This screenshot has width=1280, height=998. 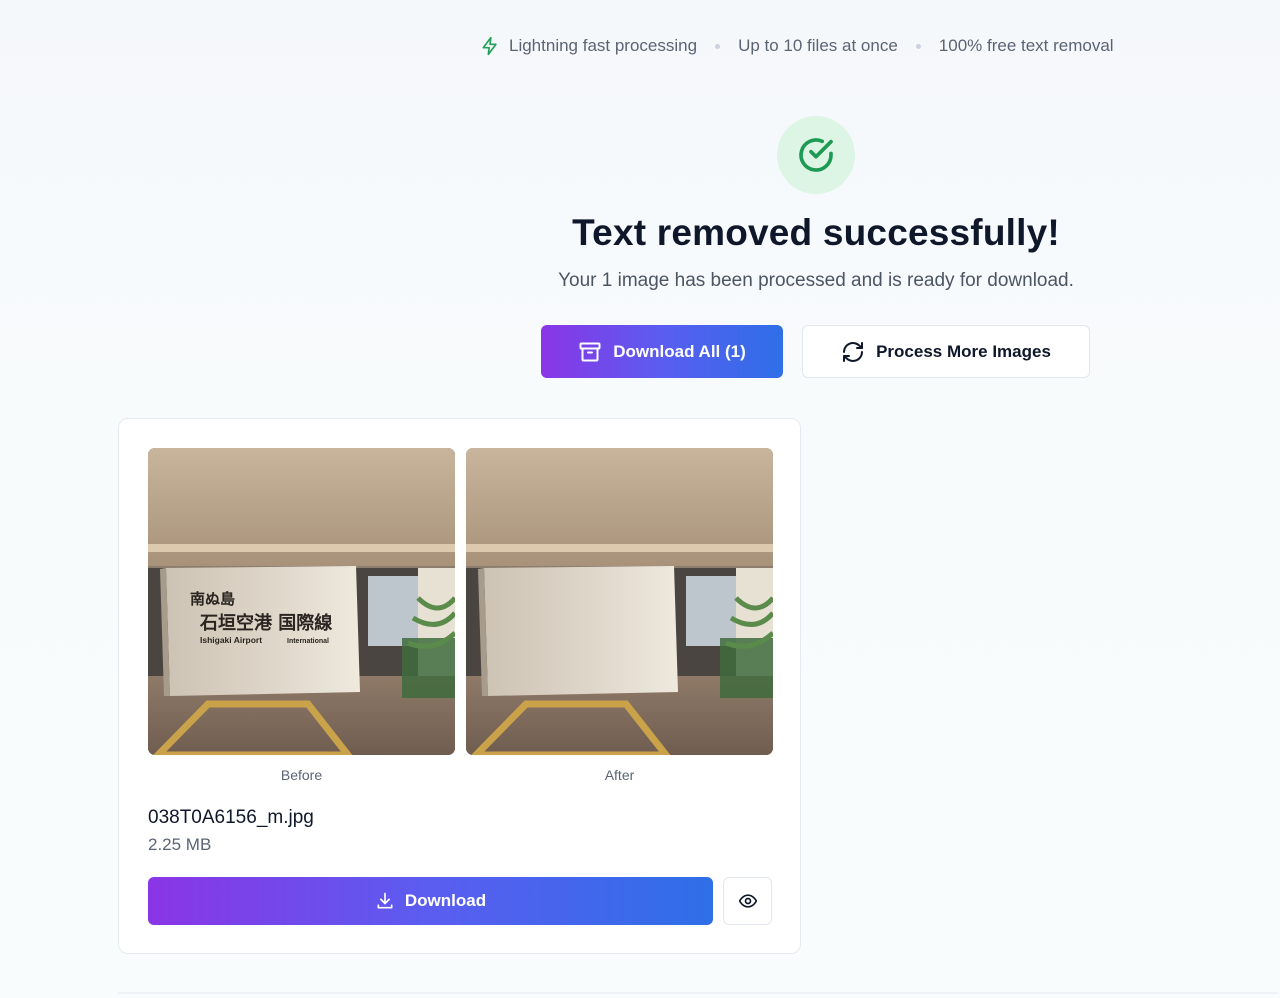 I want to click on preview-button, so click(x=747, y=901).